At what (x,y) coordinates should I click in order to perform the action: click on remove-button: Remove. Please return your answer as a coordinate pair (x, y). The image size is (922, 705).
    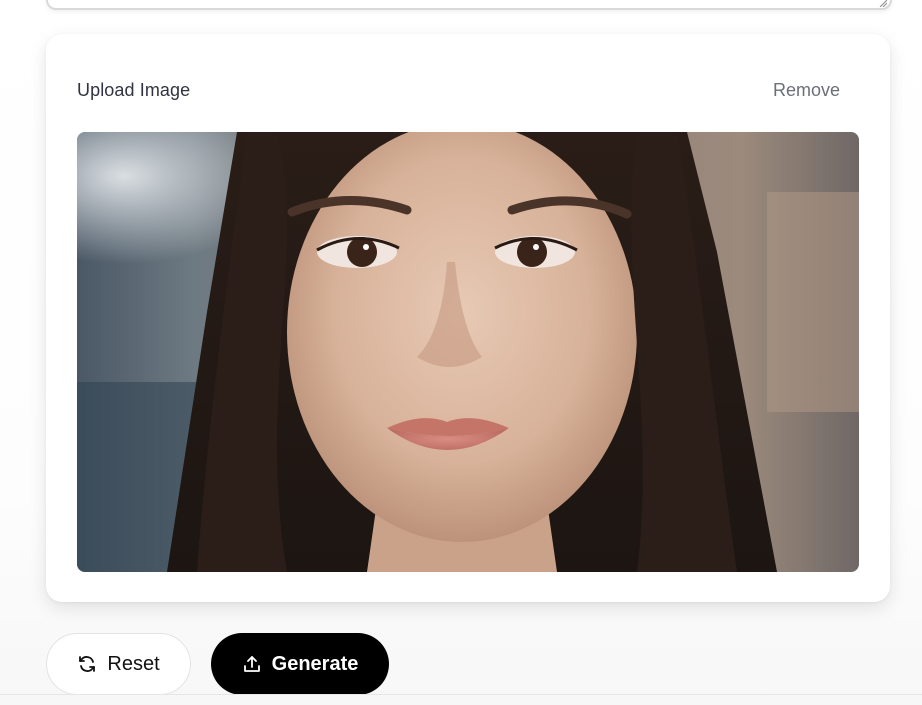
    Looking at the image, I should click on (806, 90).